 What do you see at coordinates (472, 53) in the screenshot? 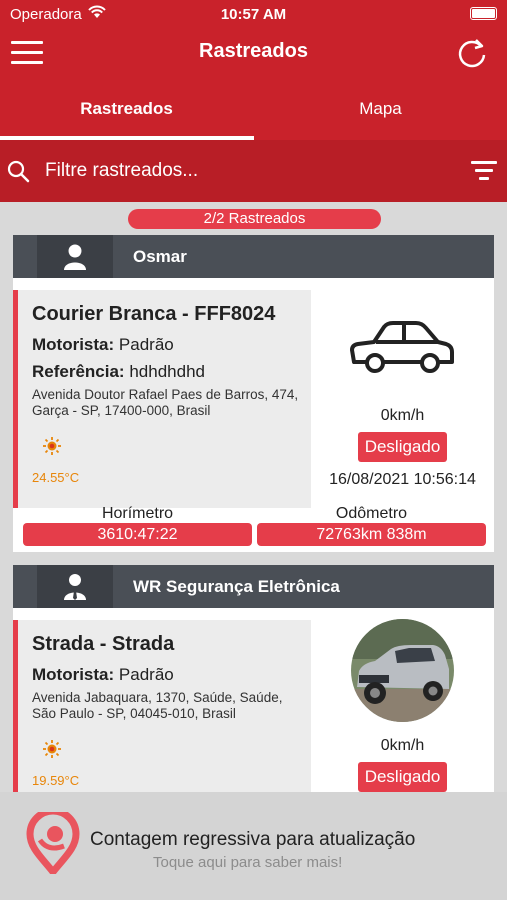
I see `refresh-icon` at bounding box center [472, 53].